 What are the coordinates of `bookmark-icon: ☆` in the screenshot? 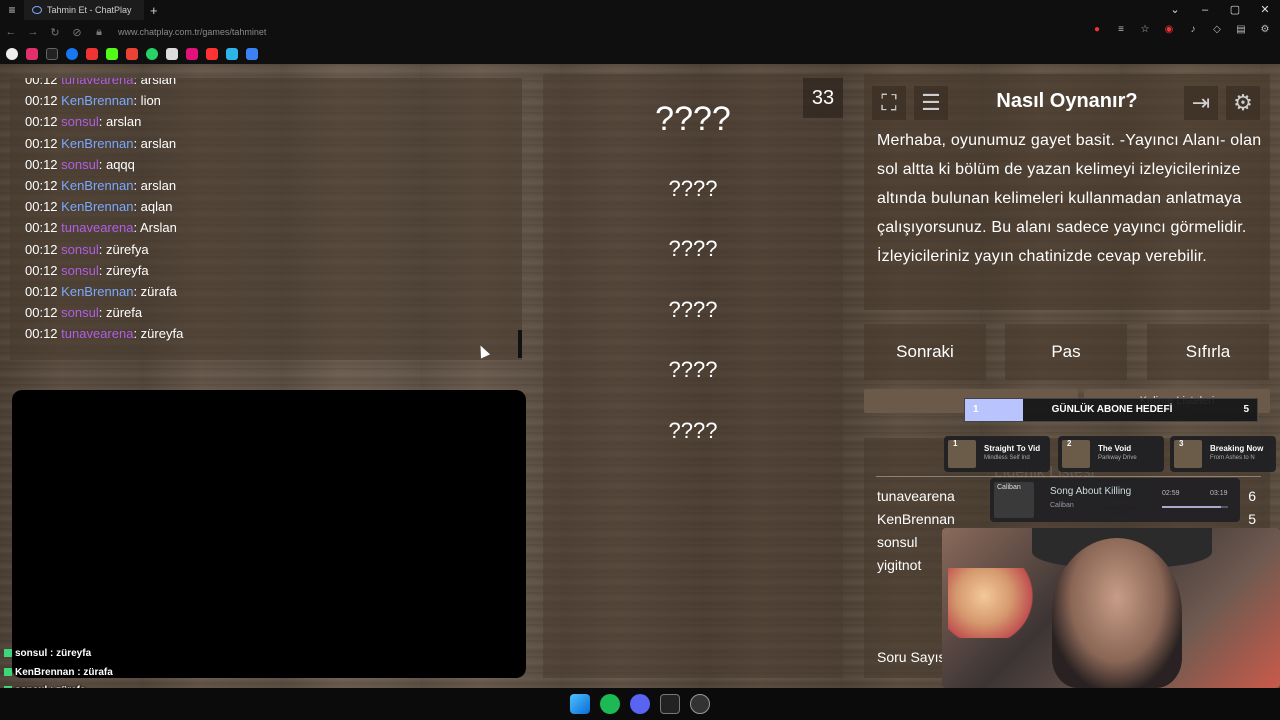 It's located at (1145, 31).